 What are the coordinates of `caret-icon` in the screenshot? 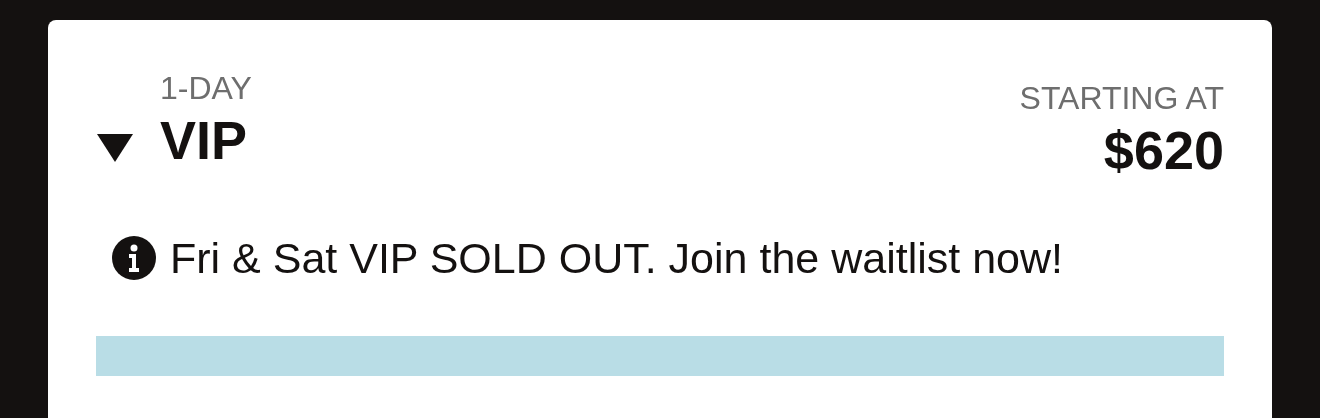 It's located at (115, 149).